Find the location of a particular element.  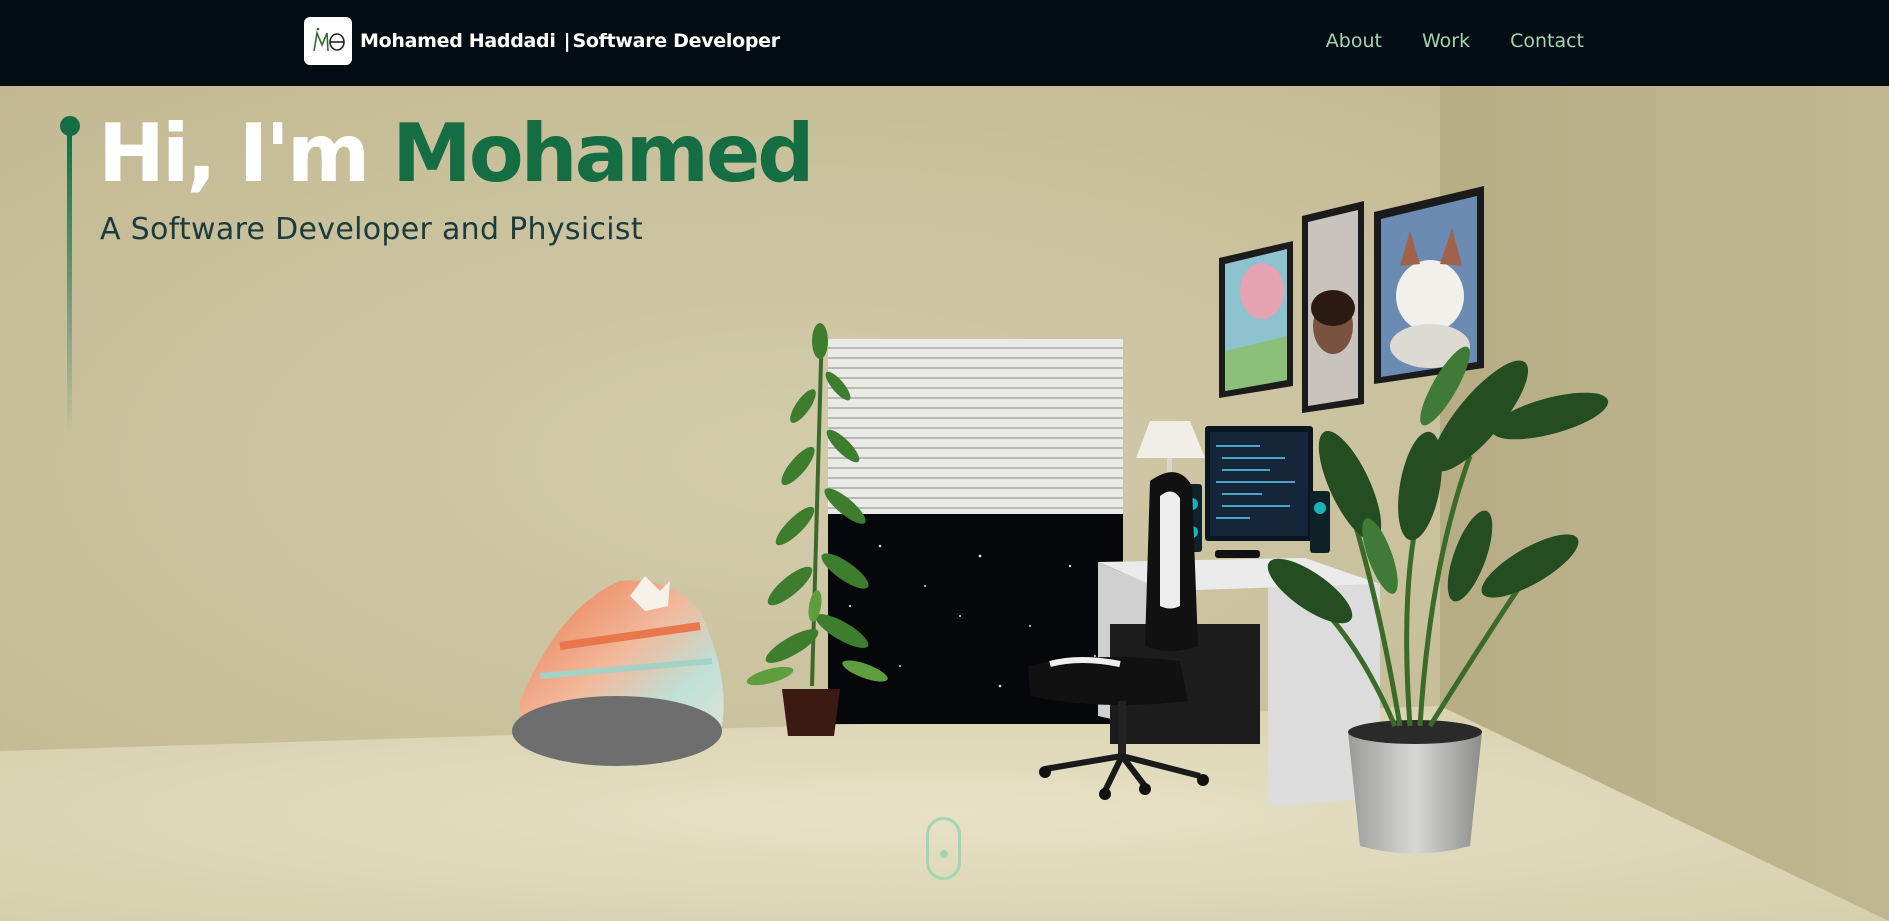

nav-links: About Work Contact is located at coordinates (1455, 41).